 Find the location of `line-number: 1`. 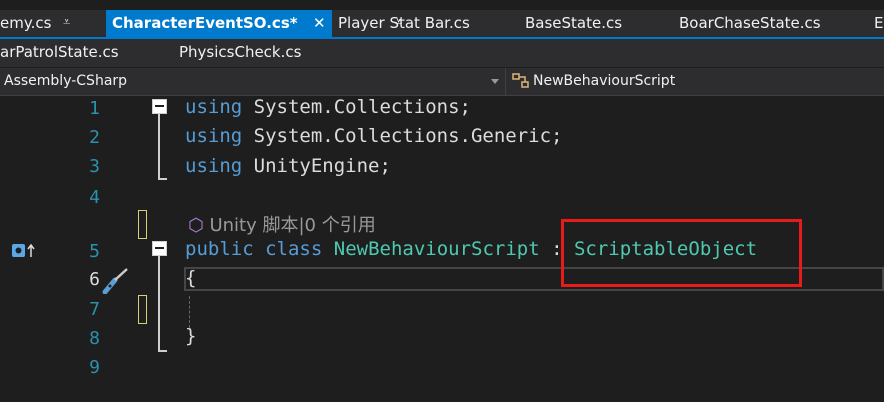

line-number: 1 is located at coordinates (94, 108).